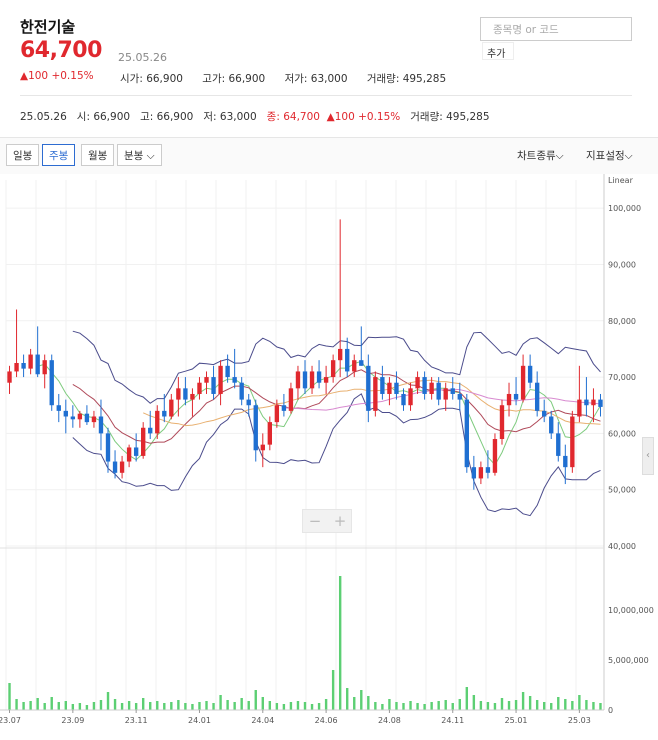 The height and width of the screenshot is (740, 658). Describe the element at coordinates (389, 720) in the screenshot. I see `date-tick-label: 24.08` at that location.